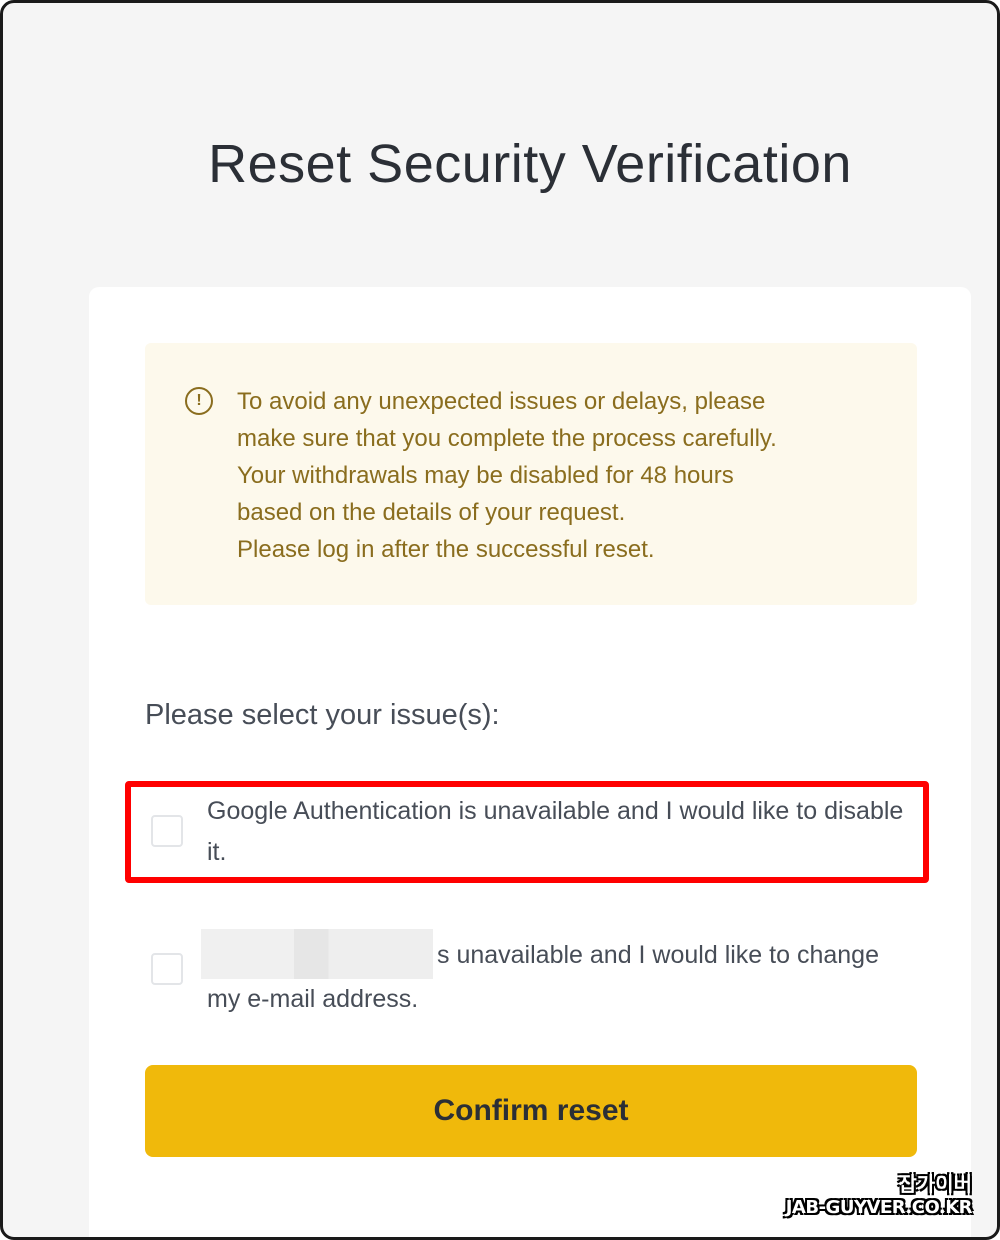  Describe the element at coordinates (431, 512) in the screenshot. I see `notice-line: based on the details of your request.` at that location.